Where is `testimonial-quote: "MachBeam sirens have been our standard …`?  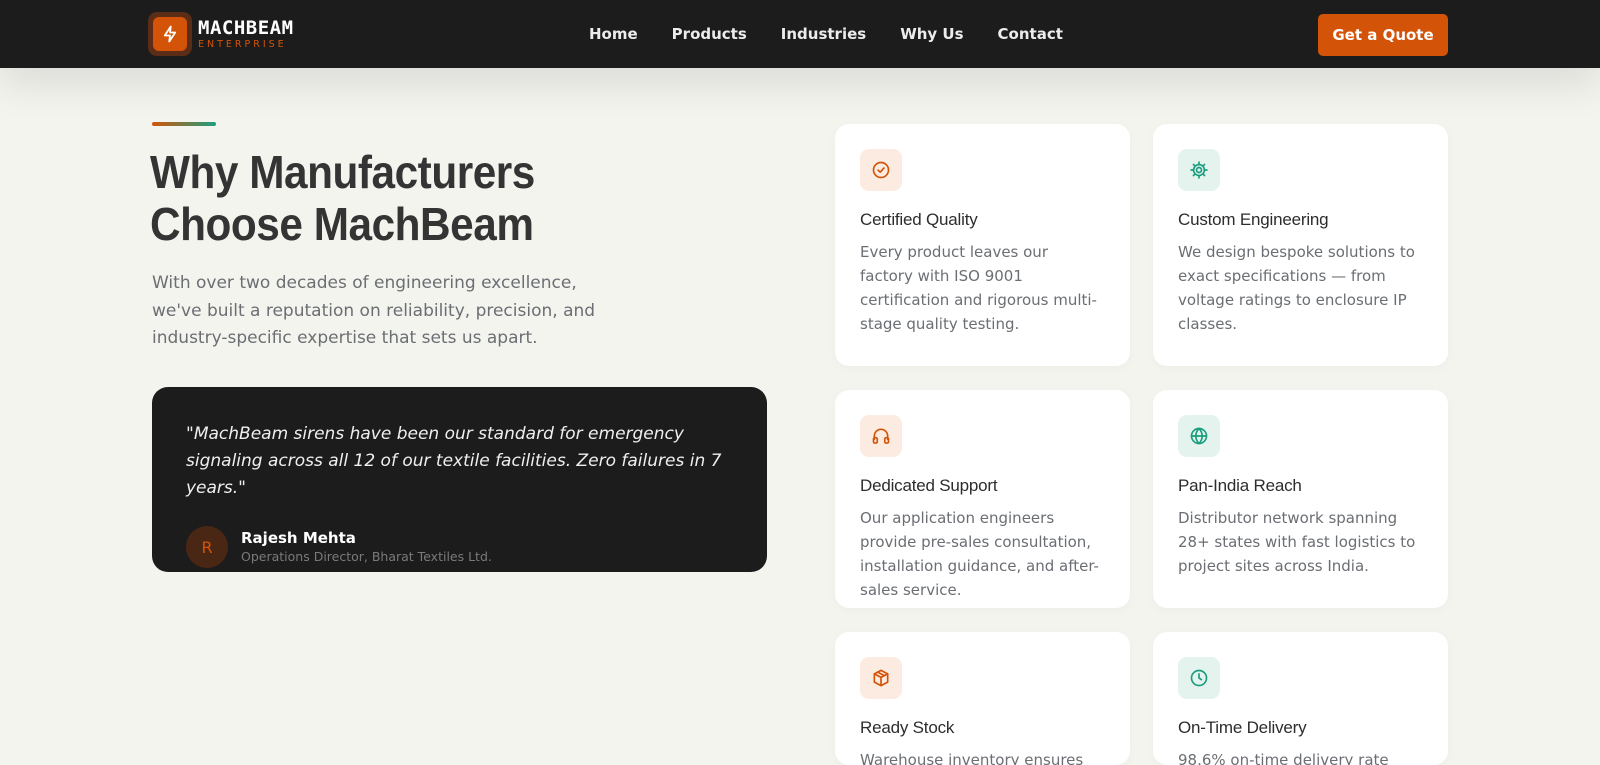
testimonial-quote: "MachBeam sirens have been our standard … is located at coordinates (454, 461).